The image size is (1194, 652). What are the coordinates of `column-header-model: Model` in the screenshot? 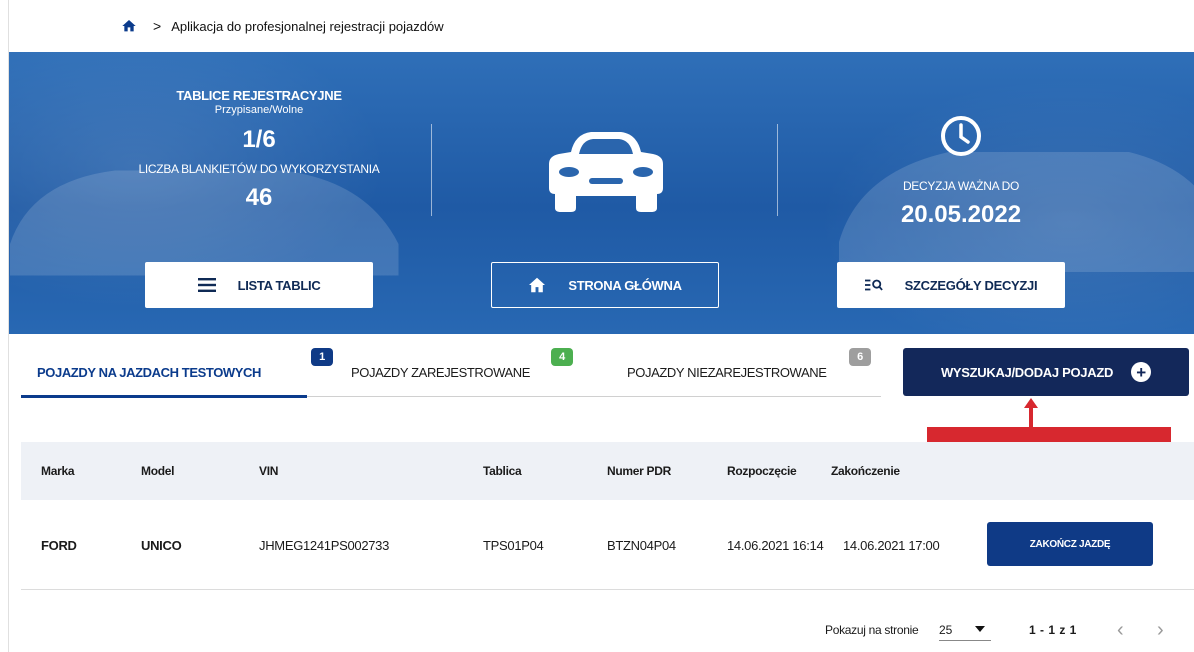 It's located at (157, 471).